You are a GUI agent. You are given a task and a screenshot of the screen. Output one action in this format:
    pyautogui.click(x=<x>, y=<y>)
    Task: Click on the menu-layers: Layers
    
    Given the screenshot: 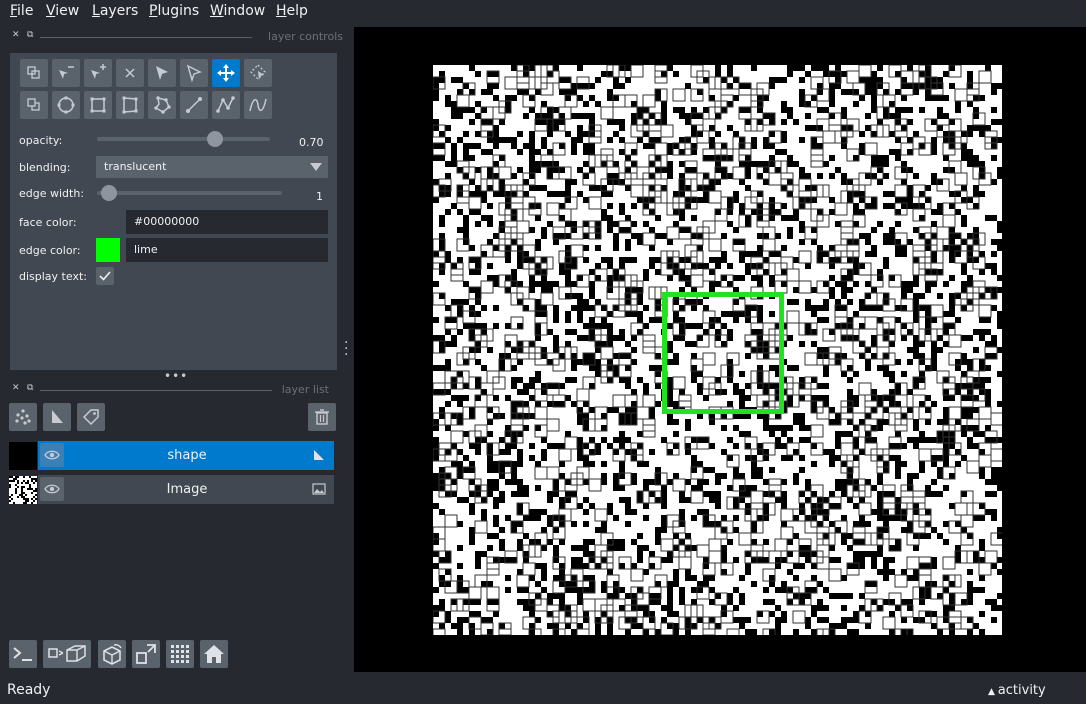 What is the action you would take?
    pyautogui.click(x=115, y=11)
    